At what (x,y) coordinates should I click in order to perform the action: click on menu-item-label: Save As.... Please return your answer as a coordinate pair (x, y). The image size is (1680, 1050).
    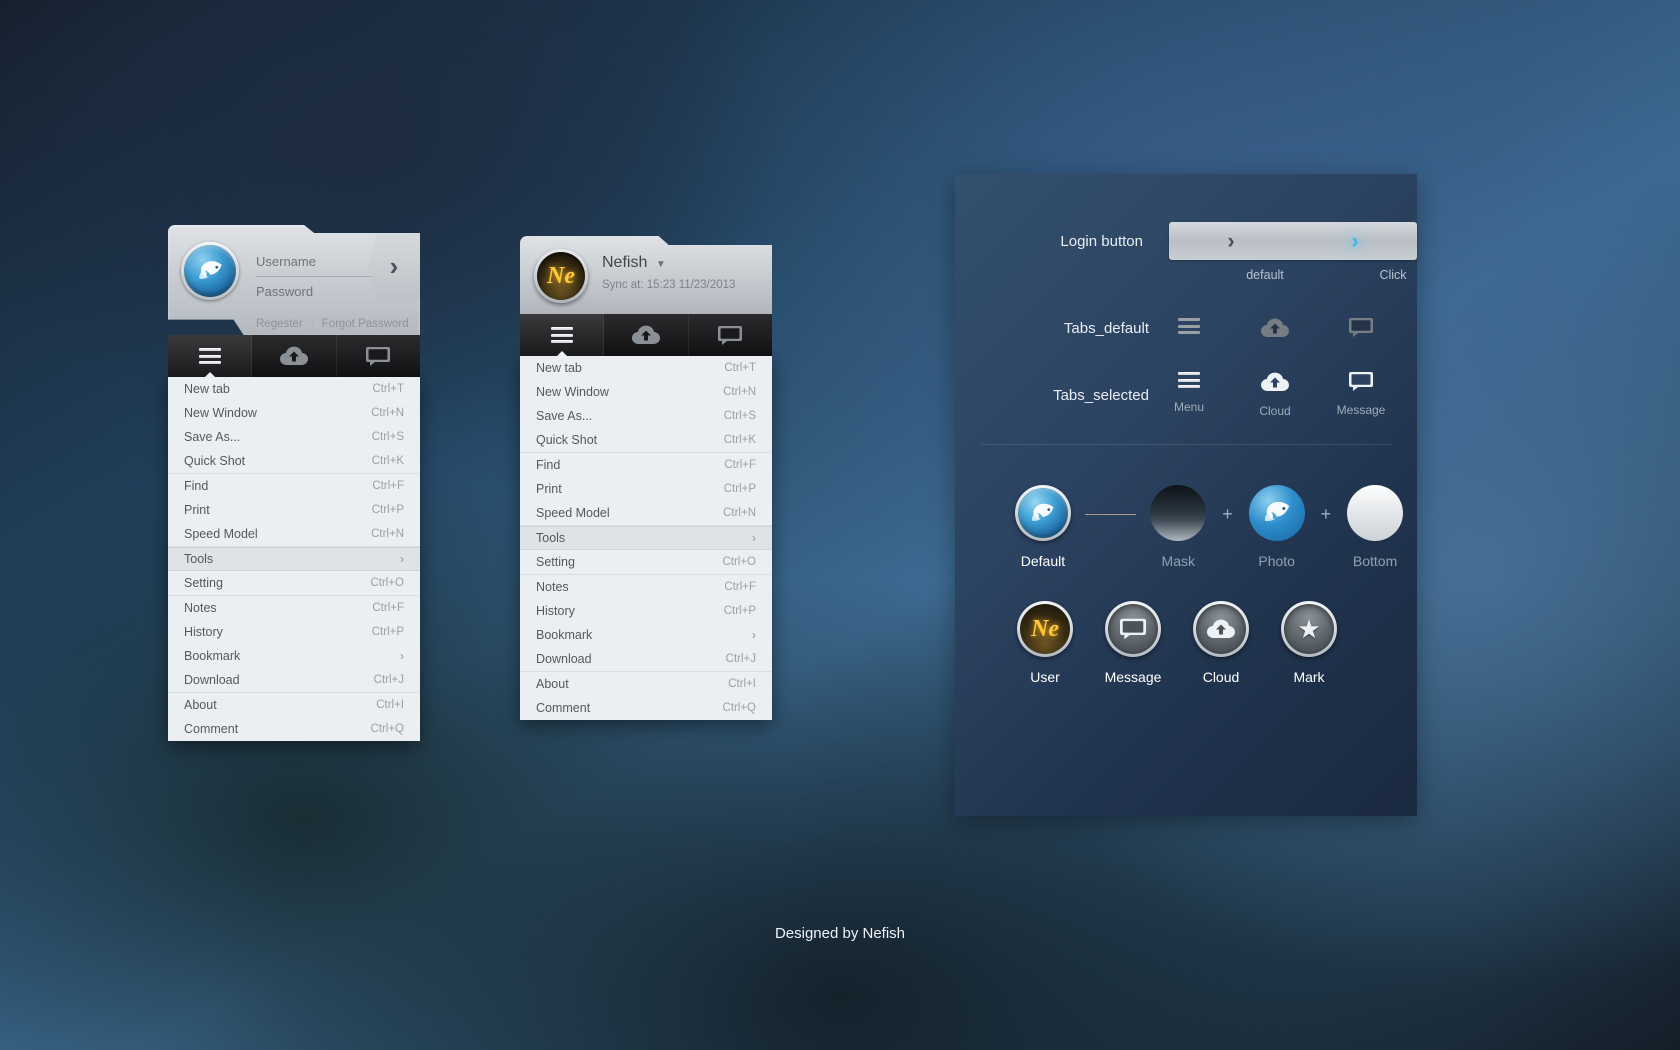
    Looking at the image, I should click on (564, 416).